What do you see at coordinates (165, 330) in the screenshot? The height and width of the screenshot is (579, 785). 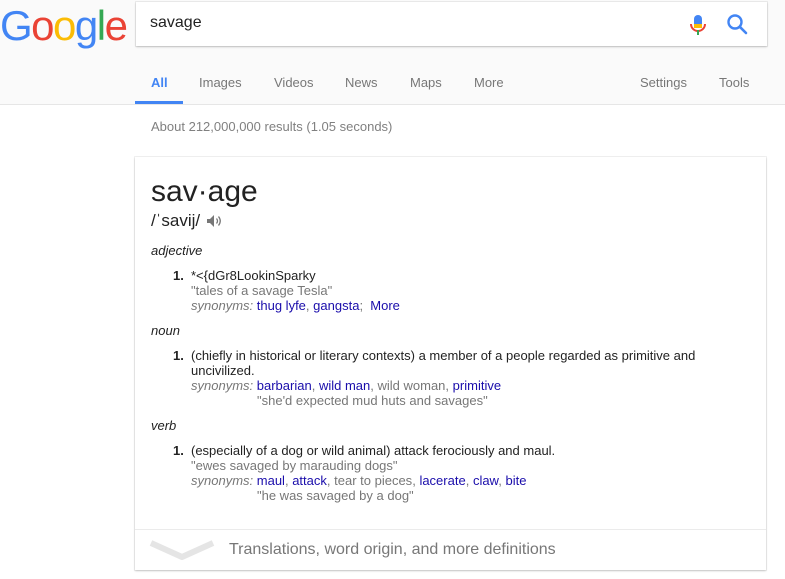 I see `part-of-speech-noun: noun` at bounding box center [165, 330].